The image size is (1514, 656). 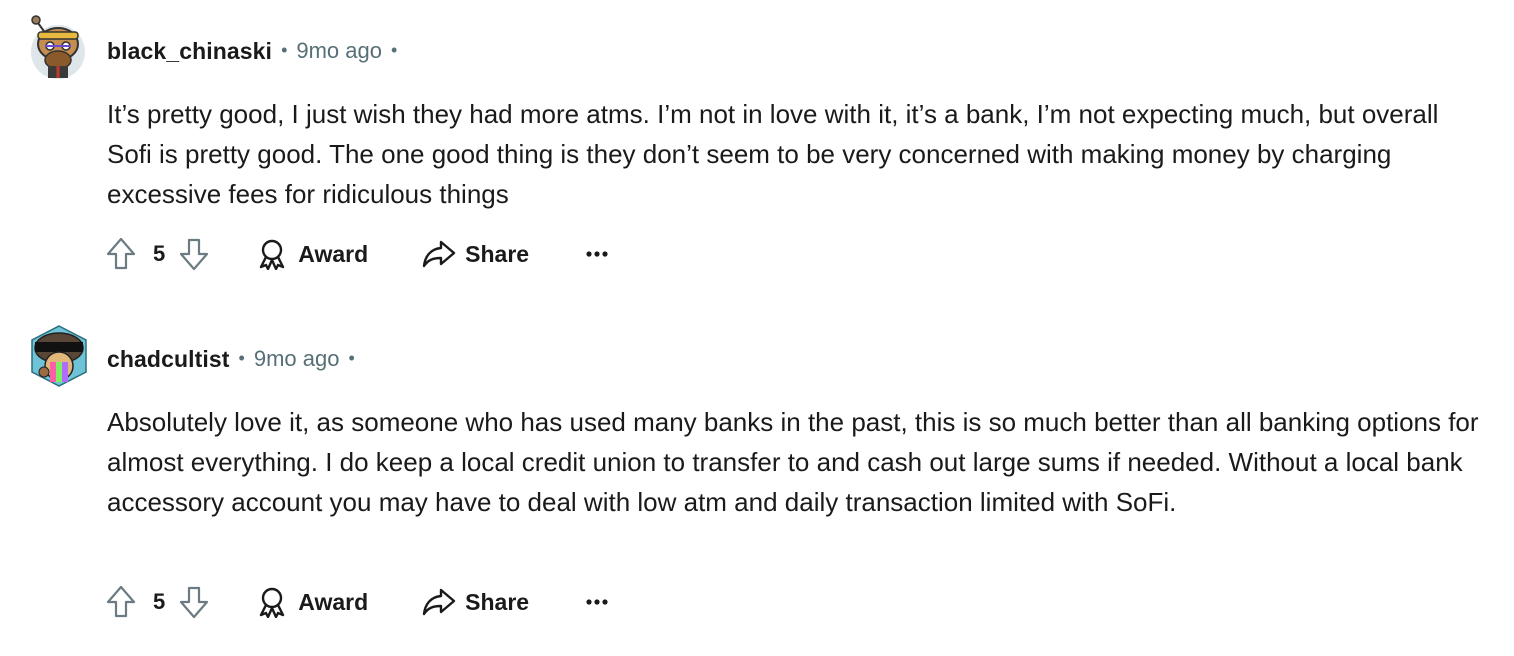 I want to click on username: chadcultist, so click(x=168, y=359).